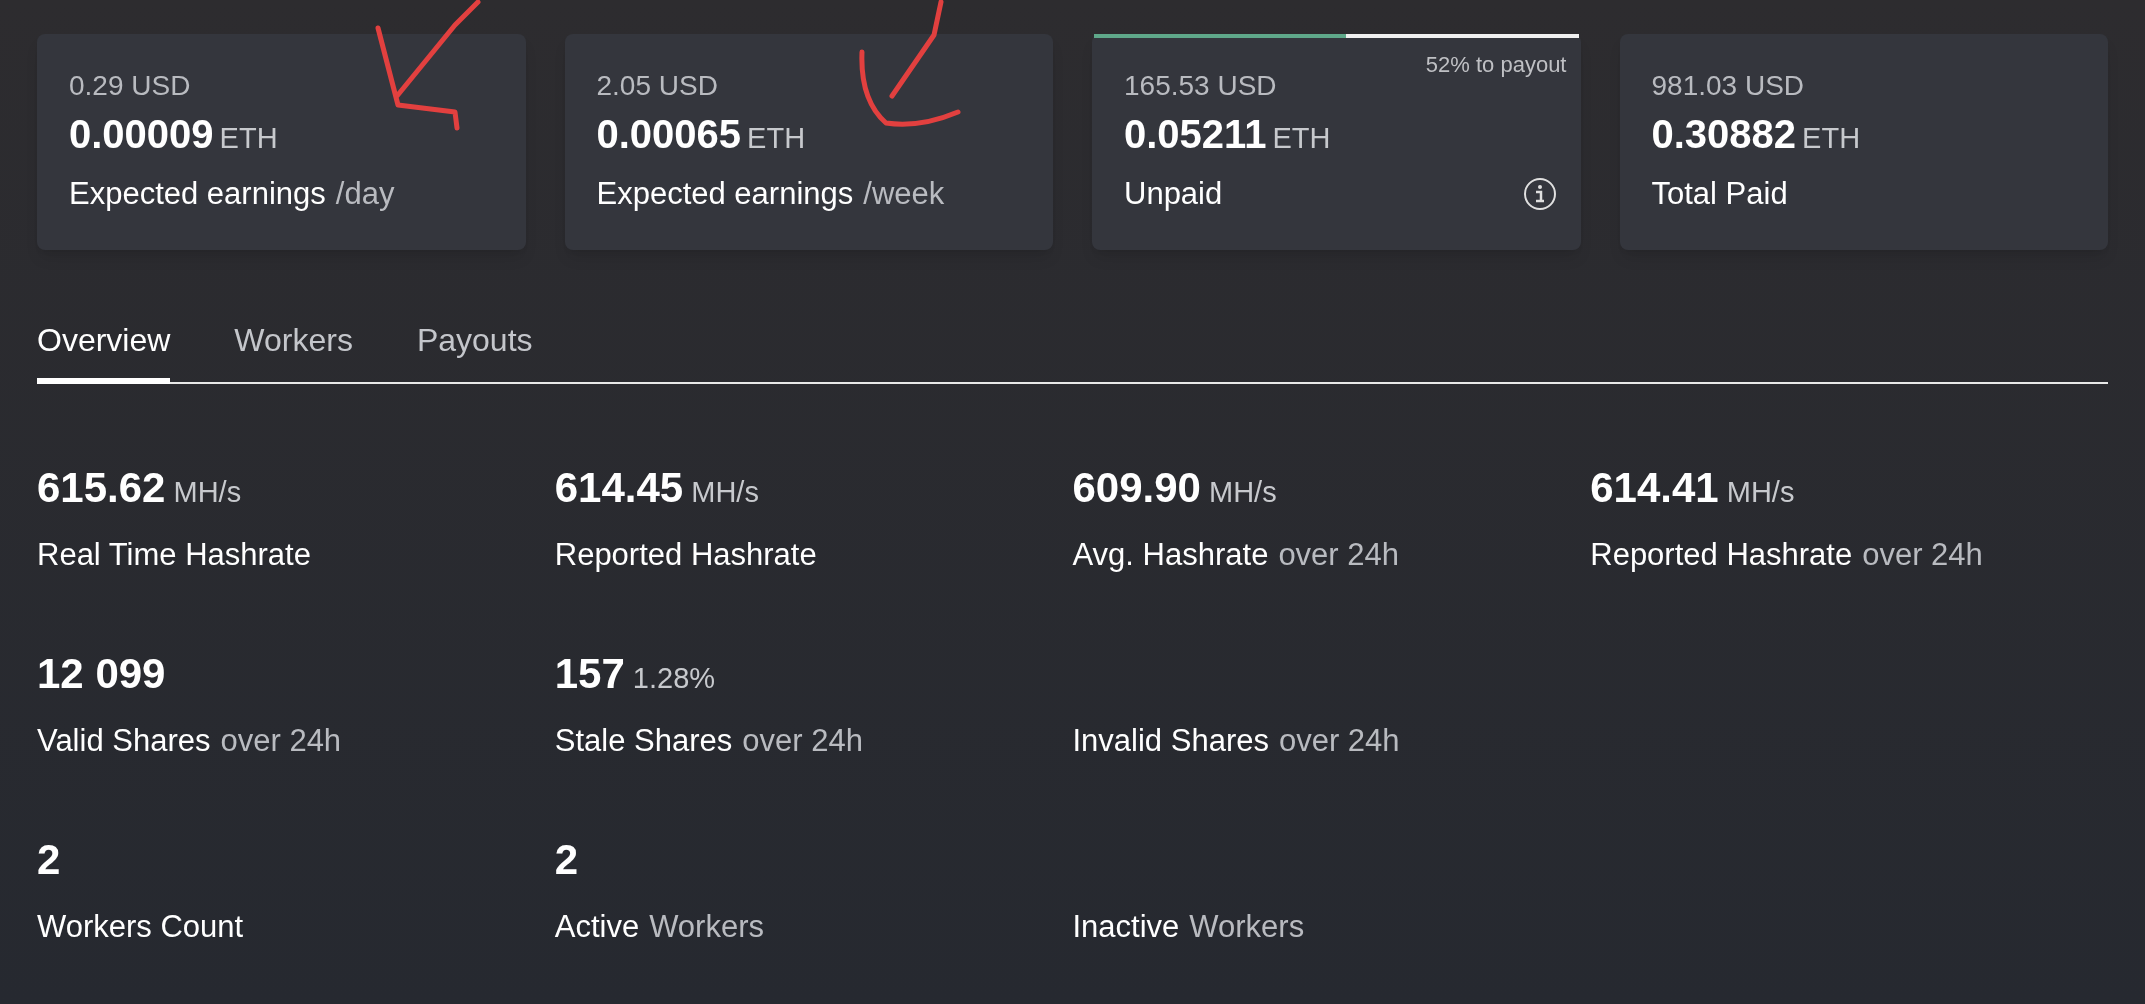 The width and height of the screenshot is (2145, 1004). I want to click on stat-label: Invalid Shares, so click(1170, 741).